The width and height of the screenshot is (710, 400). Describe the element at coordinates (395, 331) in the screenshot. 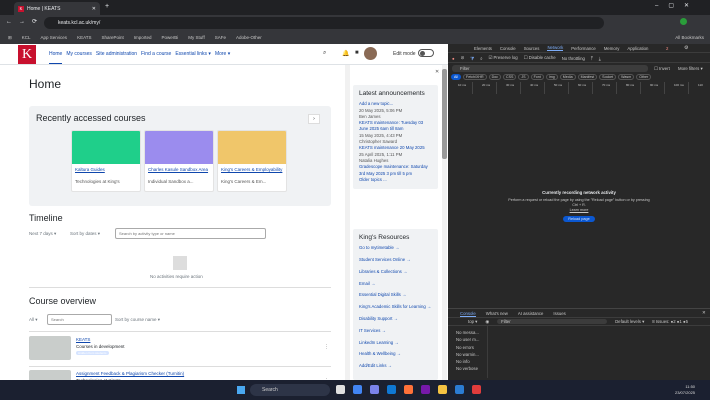

I see `resource-link: IT Services →` at that location.